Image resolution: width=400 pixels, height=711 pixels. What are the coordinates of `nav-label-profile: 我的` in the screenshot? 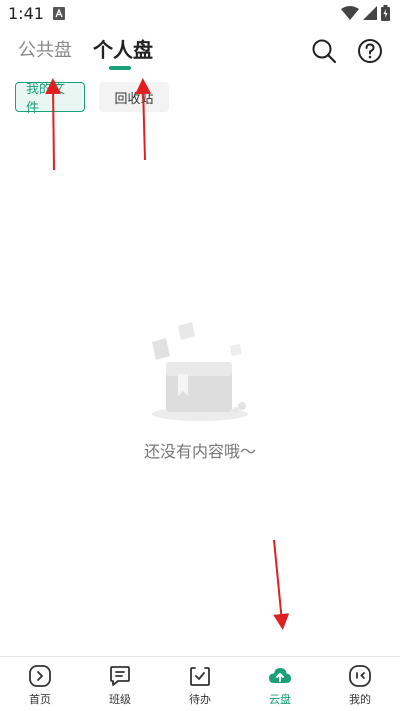 It's located at (360, 699).